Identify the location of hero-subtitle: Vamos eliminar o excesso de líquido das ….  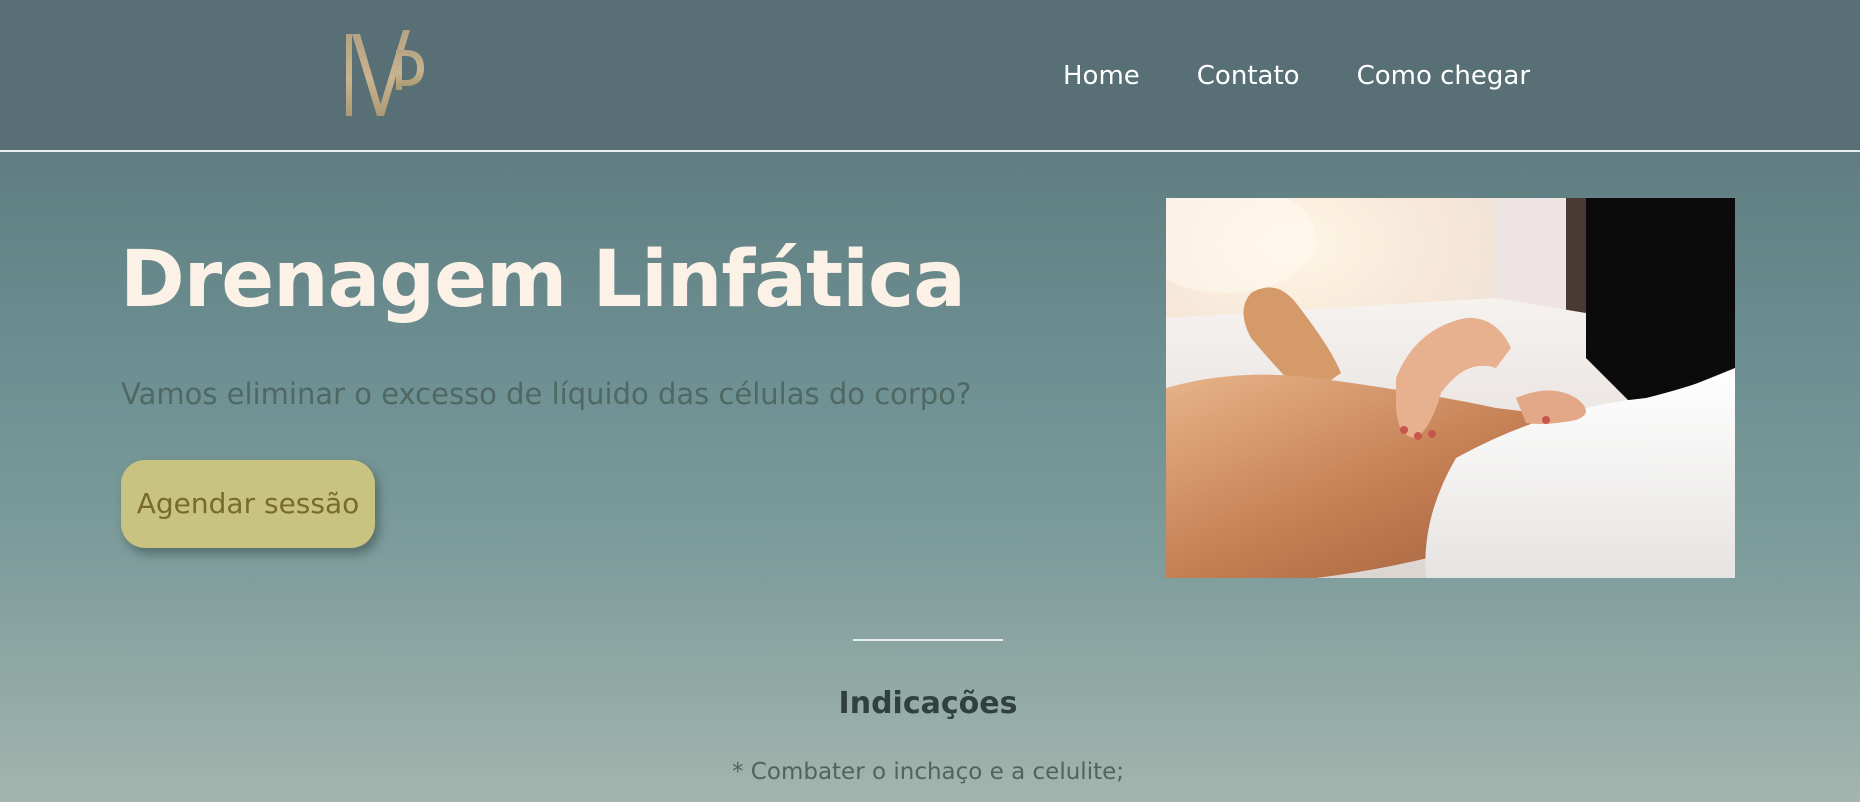
(546, 394).